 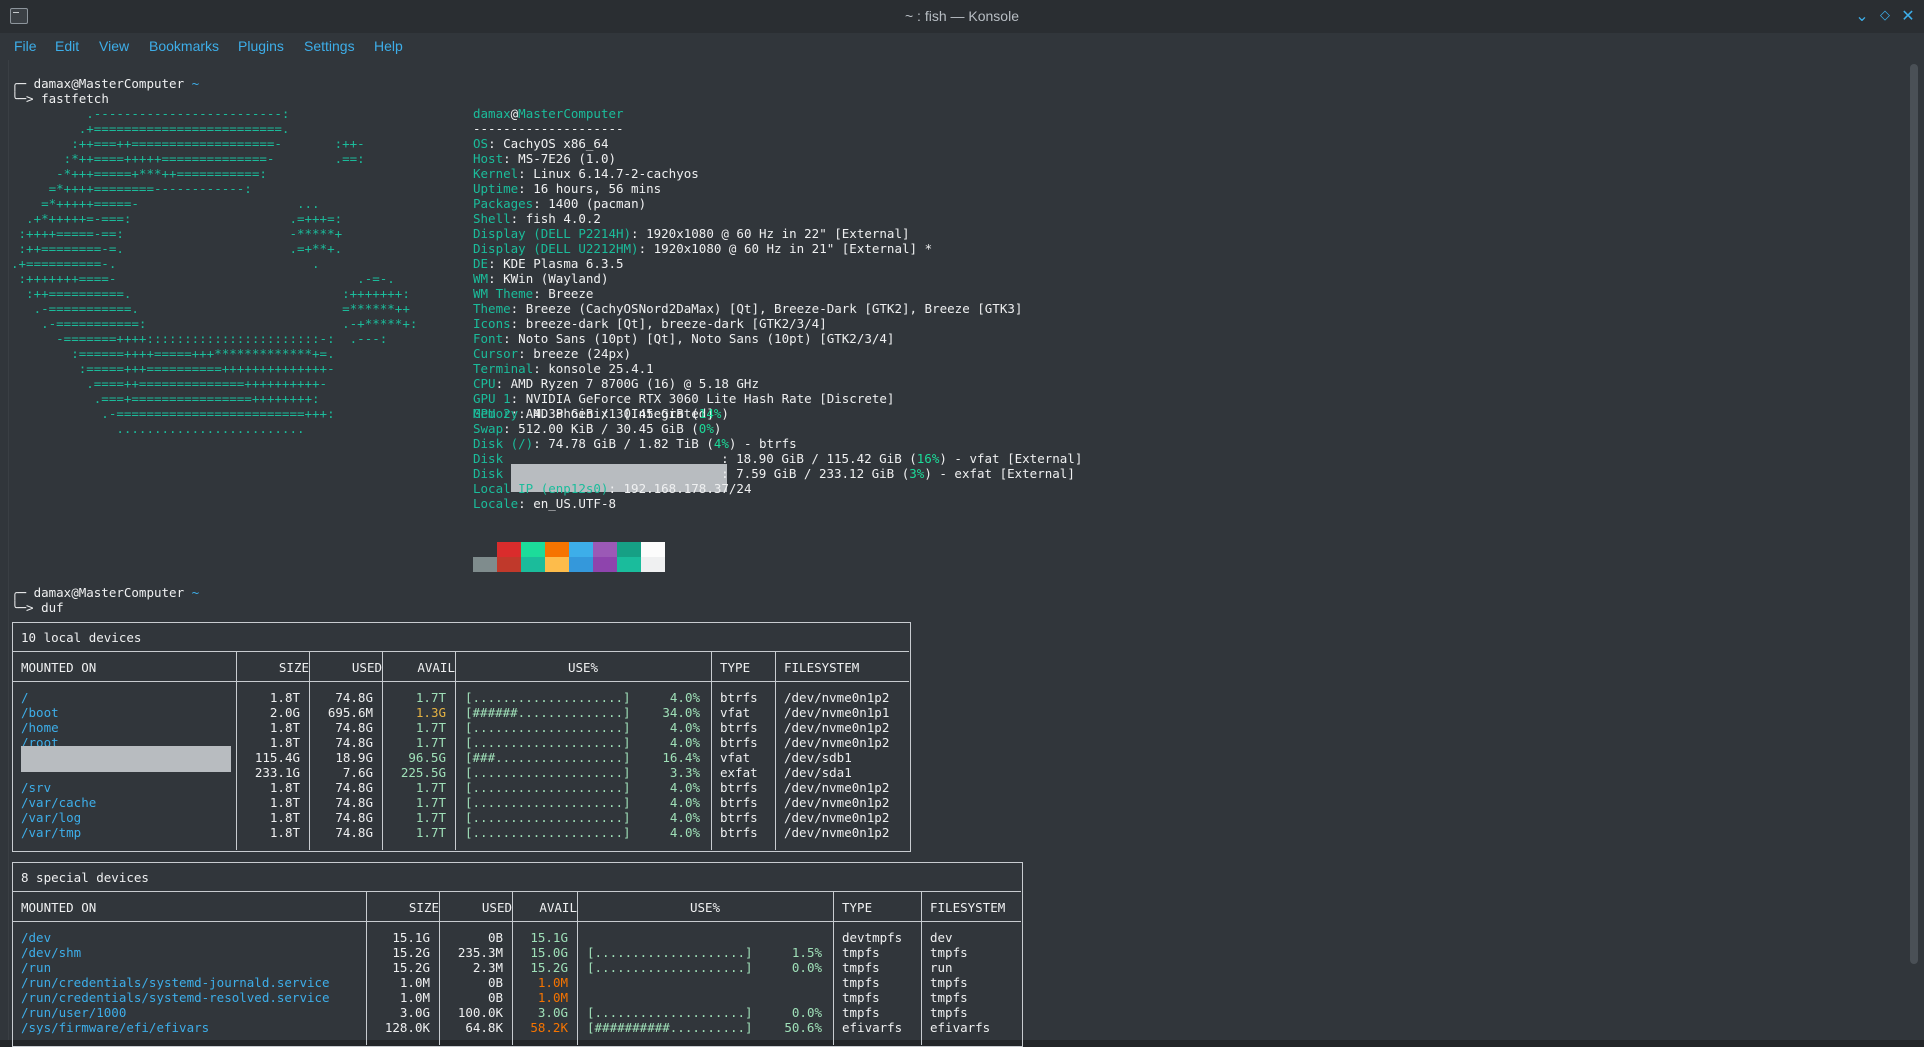 What do you see at coordinates (59, 667) in the screenshot?
I see `table-header: MOUNTED ON` at bounding box center [59, 667].